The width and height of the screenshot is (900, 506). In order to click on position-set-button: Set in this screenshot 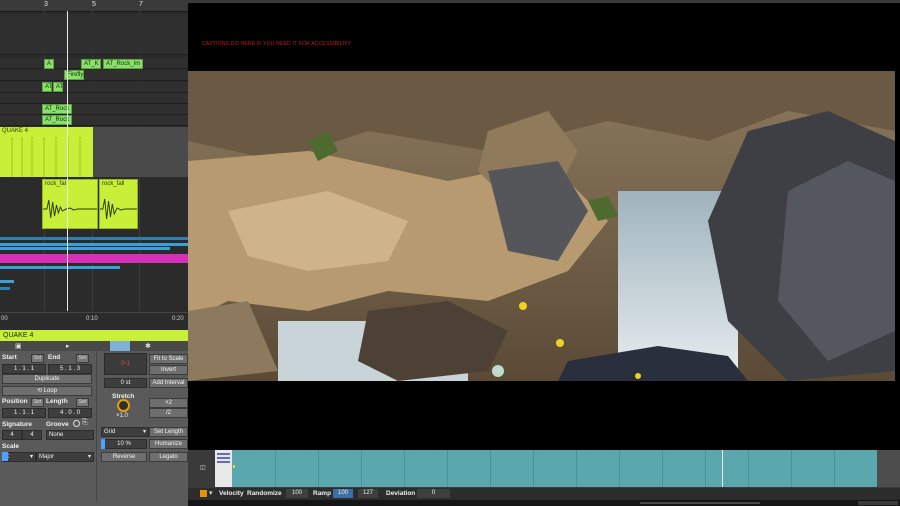, I will do `click(37, 402)`.